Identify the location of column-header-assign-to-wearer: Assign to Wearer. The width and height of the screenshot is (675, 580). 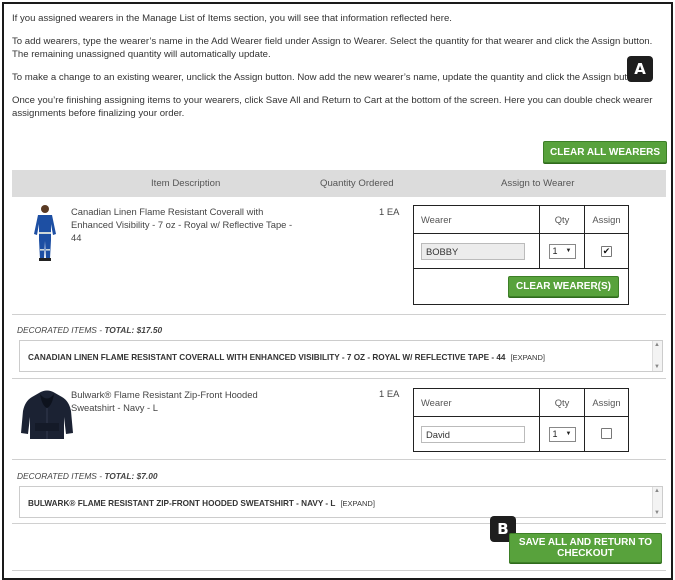
(538, 183).